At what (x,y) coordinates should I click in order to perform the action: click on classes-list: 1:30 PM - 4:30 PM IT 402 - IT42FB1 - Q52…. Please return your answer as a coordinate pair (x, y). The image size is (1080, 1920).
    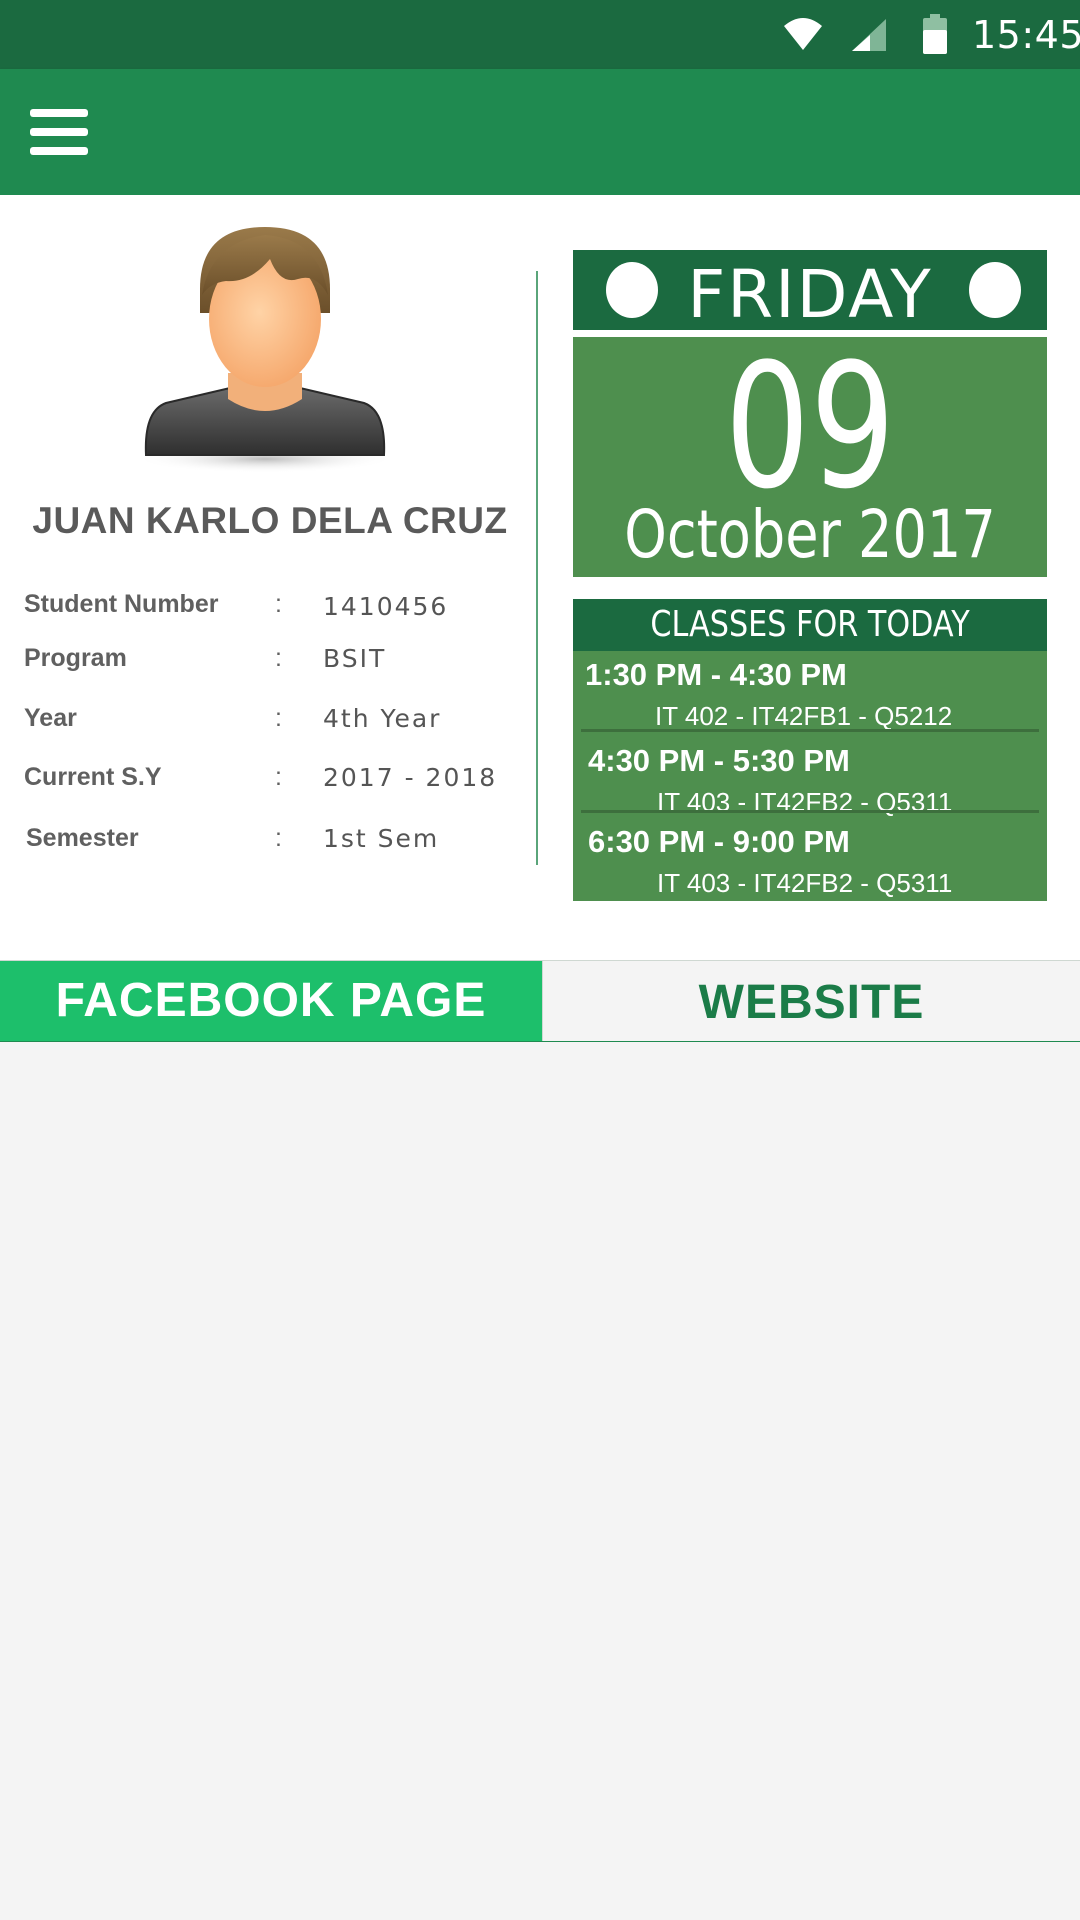
    Looking at the image, I should click on (810, 776).